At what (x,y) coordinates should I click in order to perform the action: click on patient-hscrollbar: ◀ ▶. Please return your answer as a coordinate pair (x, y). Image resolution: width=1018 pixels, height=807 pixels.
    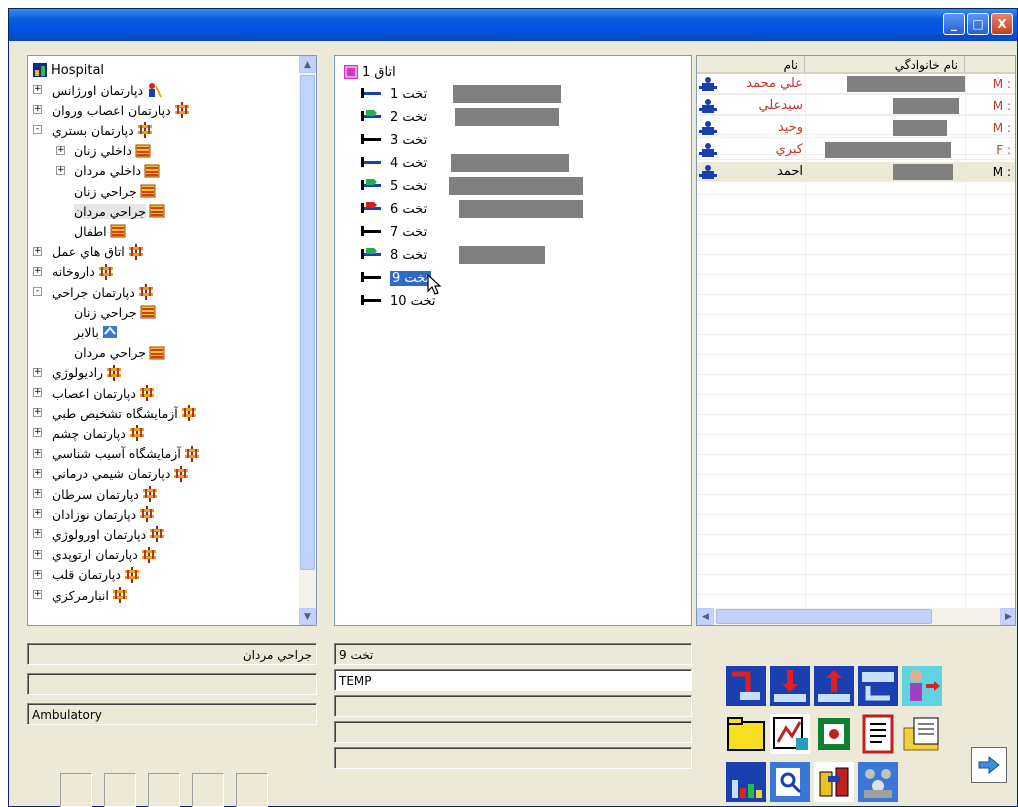
    Looking at the image, I should click on (856, 616).